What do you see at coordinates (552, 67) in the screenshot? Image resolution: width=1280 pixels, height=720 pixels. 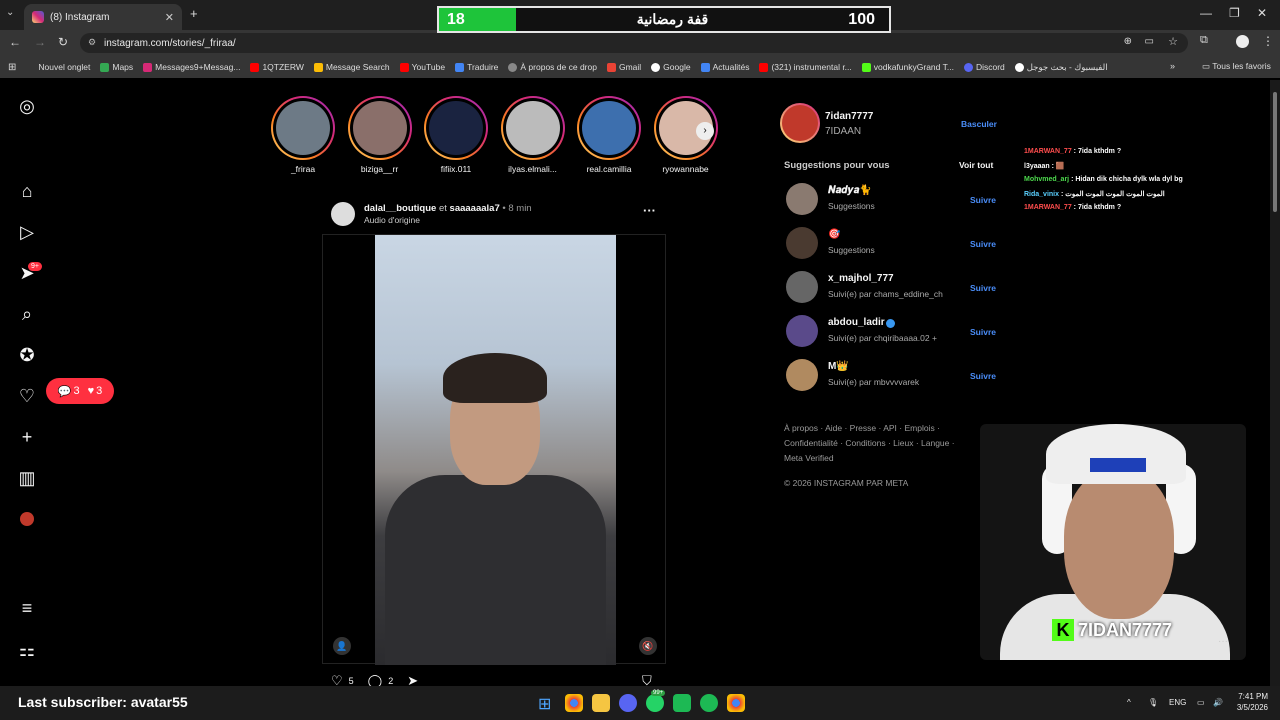 I see `bookmark-item: À propos de ce drop` at bounding box center [552, 67].